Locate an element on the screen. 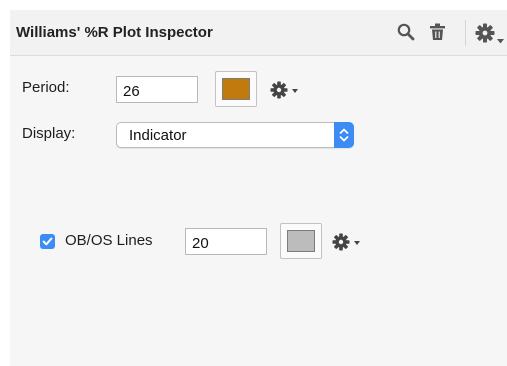 The image size is (507, 366). trash-icon is located at coordinates (437, 34).